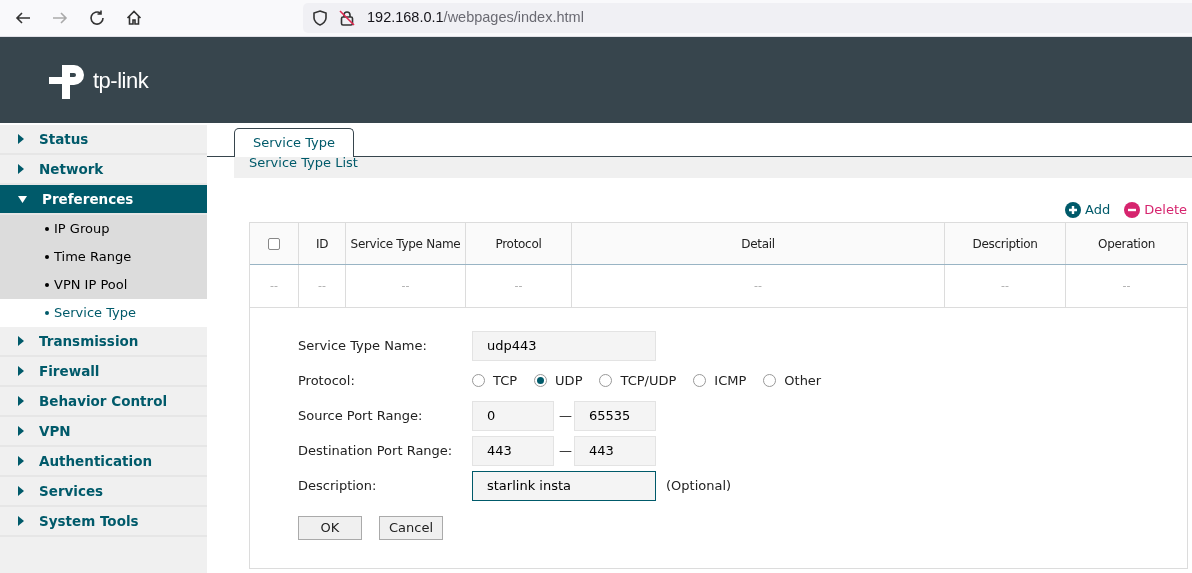 The image size is (1192, 573). I want to click on sidebar-item: Authentication, so click(103, 462).